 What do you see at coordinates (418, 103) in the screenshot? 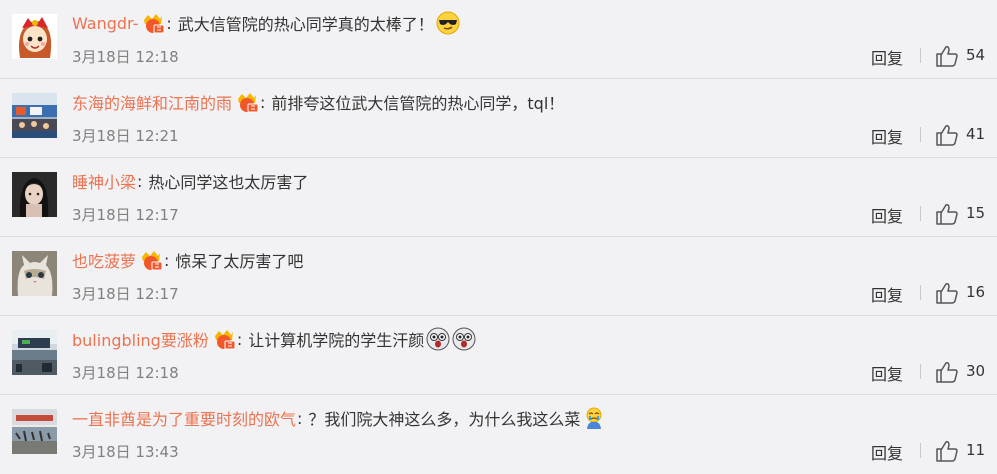
I see `comment-text: 前排夸这位武大信管院的热心同学，tql！` at bounding box center [418, 103].